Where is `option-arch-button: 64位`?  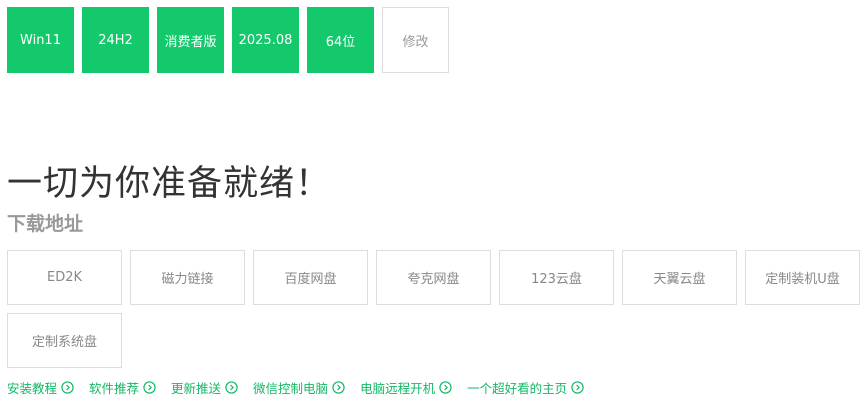
option-arch-button: 64位 is located at coordinates (340, 40).